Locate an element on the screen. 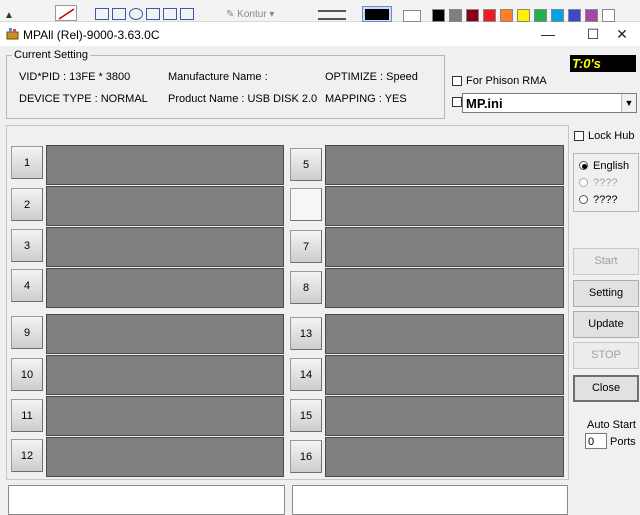 Image resolution: width=640 pixels, height=515 pixels. window-title: MPAll (Rel)-9000-3.63.0C is located at coordinates (91, 35).